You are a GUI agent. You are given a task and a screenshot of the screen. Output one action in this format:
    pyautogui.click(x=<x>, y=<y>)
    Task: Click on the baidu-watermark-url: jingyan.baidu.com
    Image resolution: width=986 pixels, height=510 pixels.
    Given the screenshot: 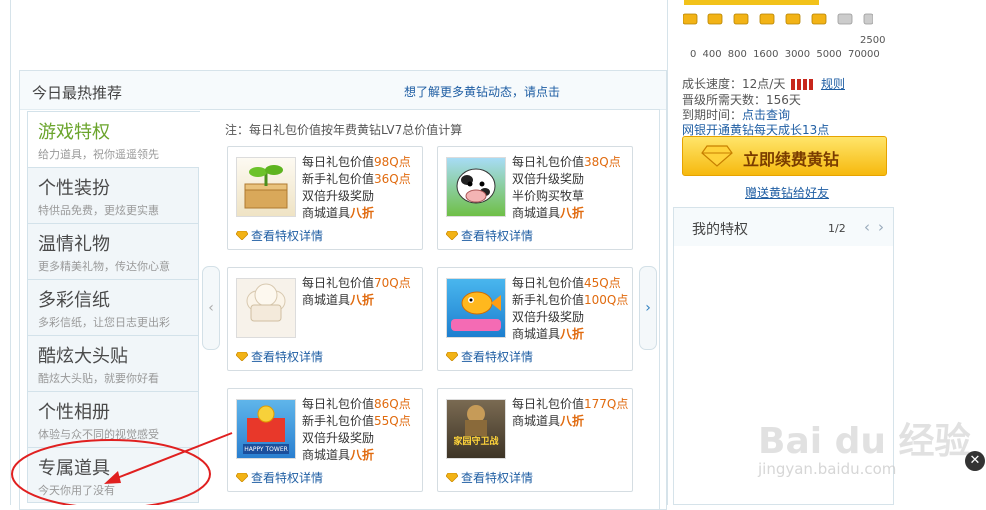 What is the action you would take?
    pyautogui.click(x=827, y=469)
    